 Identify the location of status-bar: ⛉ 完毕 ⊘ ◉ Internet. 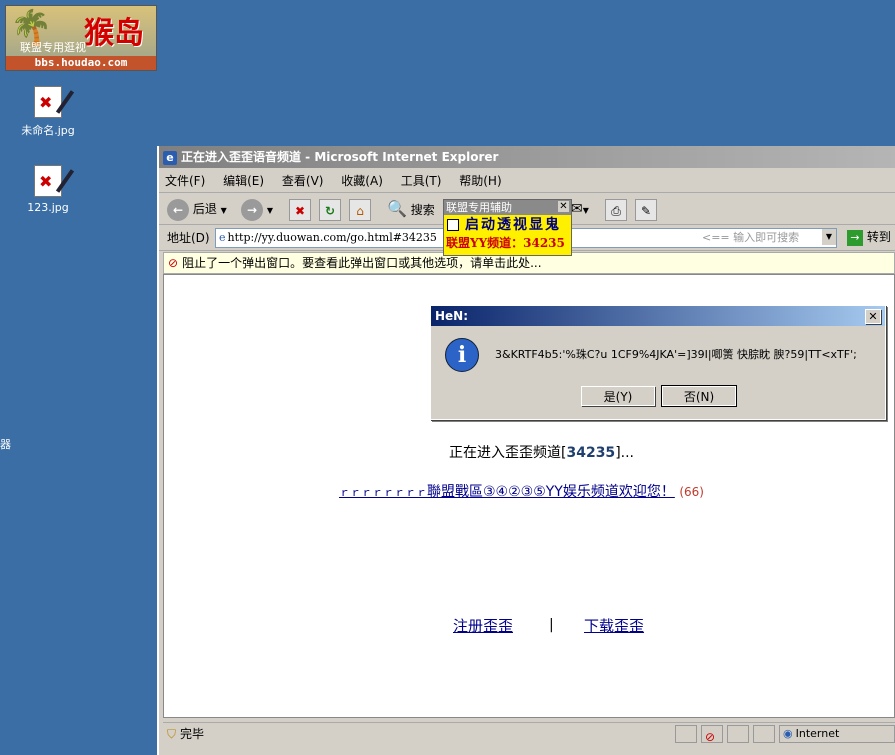
(529, 733).